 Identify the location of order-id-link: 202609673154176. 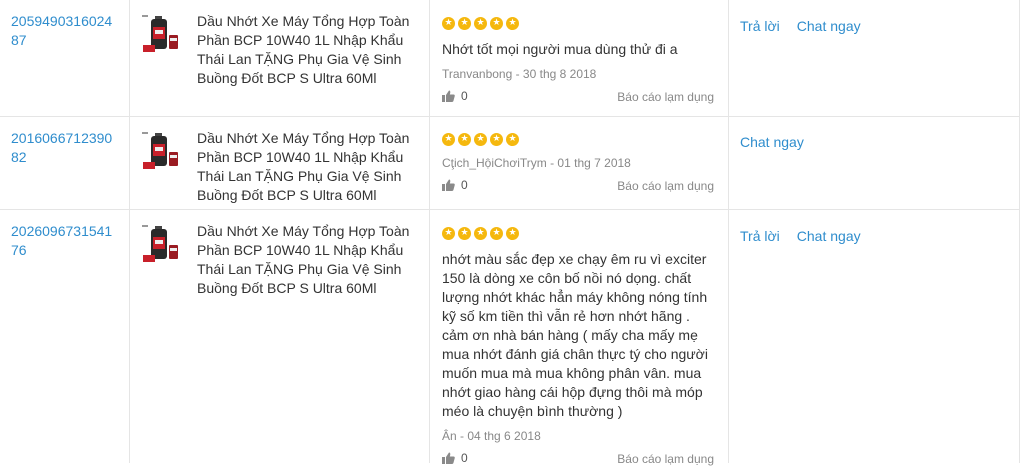
(64, 241).